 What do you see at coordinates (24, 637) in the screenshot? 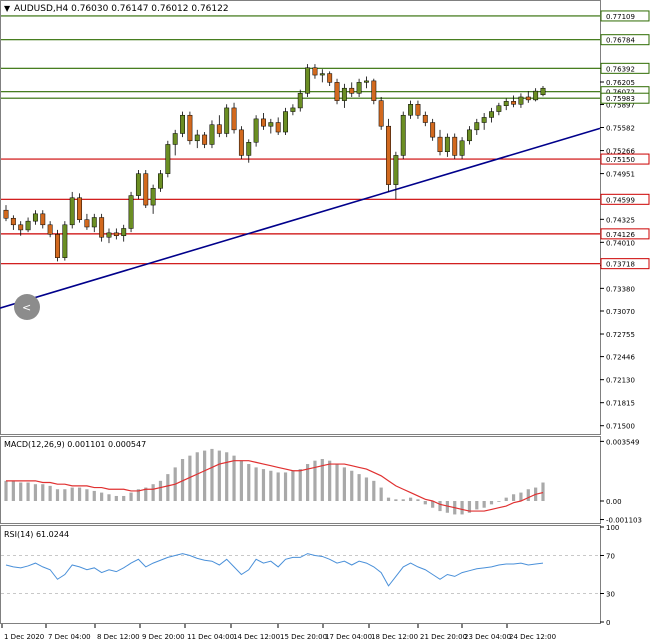
I see `time-tick-label: 1 Dec 2020` at bounding box center [24, 637].